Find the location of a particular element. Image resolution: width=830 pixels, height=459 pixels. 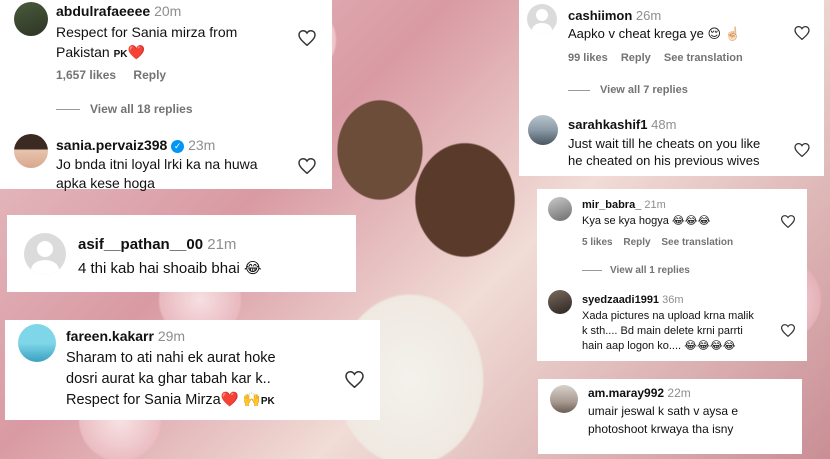

relieved-face-emoji: 😌 is located at coordinates (714, 33).